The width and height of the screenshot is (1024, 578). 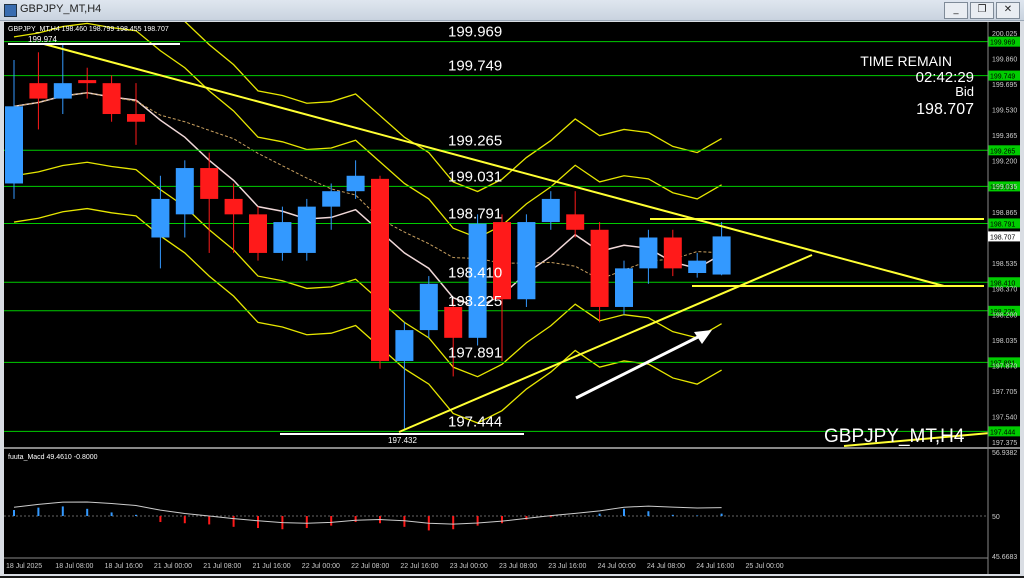 What do you see at coordinates (1004, 392) in the screenshot?
I see `price-tick: 197.705` at bounding box center [1004, 392].